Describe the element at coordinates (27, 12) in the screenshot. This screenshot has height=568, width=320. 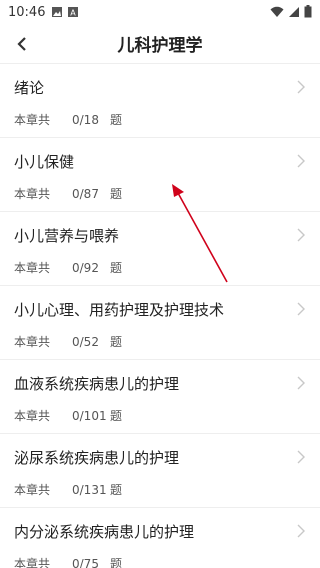
I see `status-time: 10:46` at that location.